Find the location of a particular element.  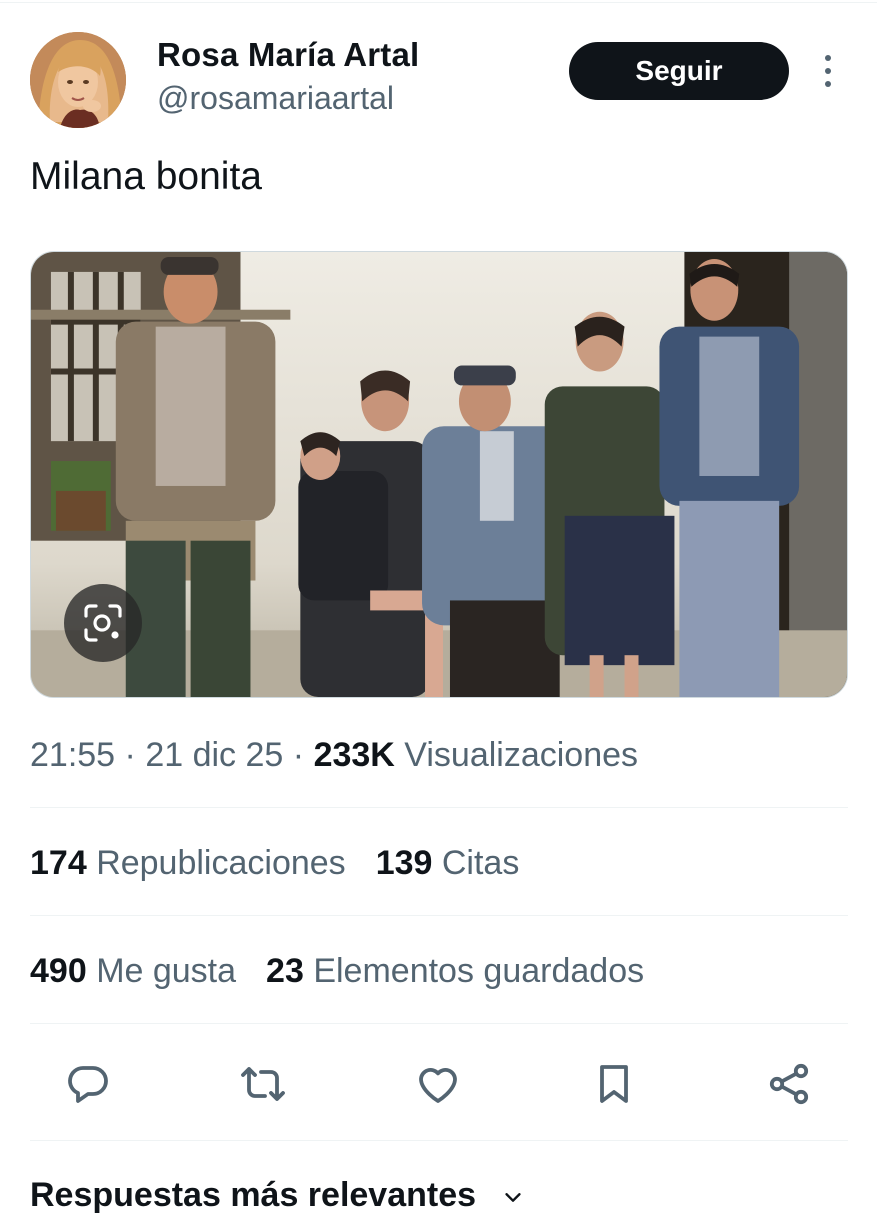

views-count: 233K is located at coordinates (354, 755).